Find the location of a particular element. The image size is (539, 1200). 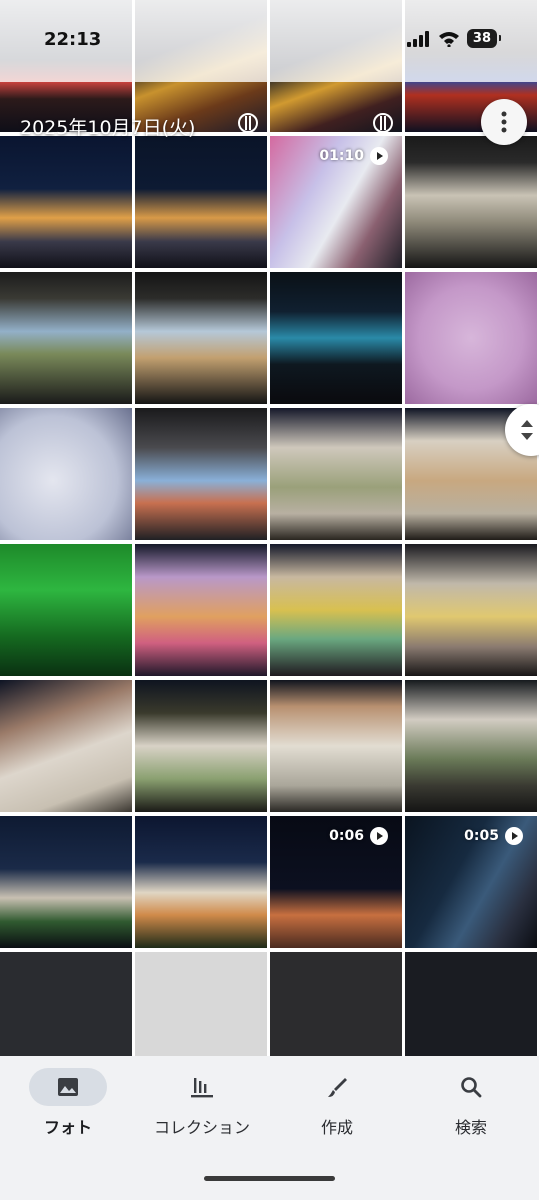

nav-item-create: 作成 is located at coordinates (337, 1103).